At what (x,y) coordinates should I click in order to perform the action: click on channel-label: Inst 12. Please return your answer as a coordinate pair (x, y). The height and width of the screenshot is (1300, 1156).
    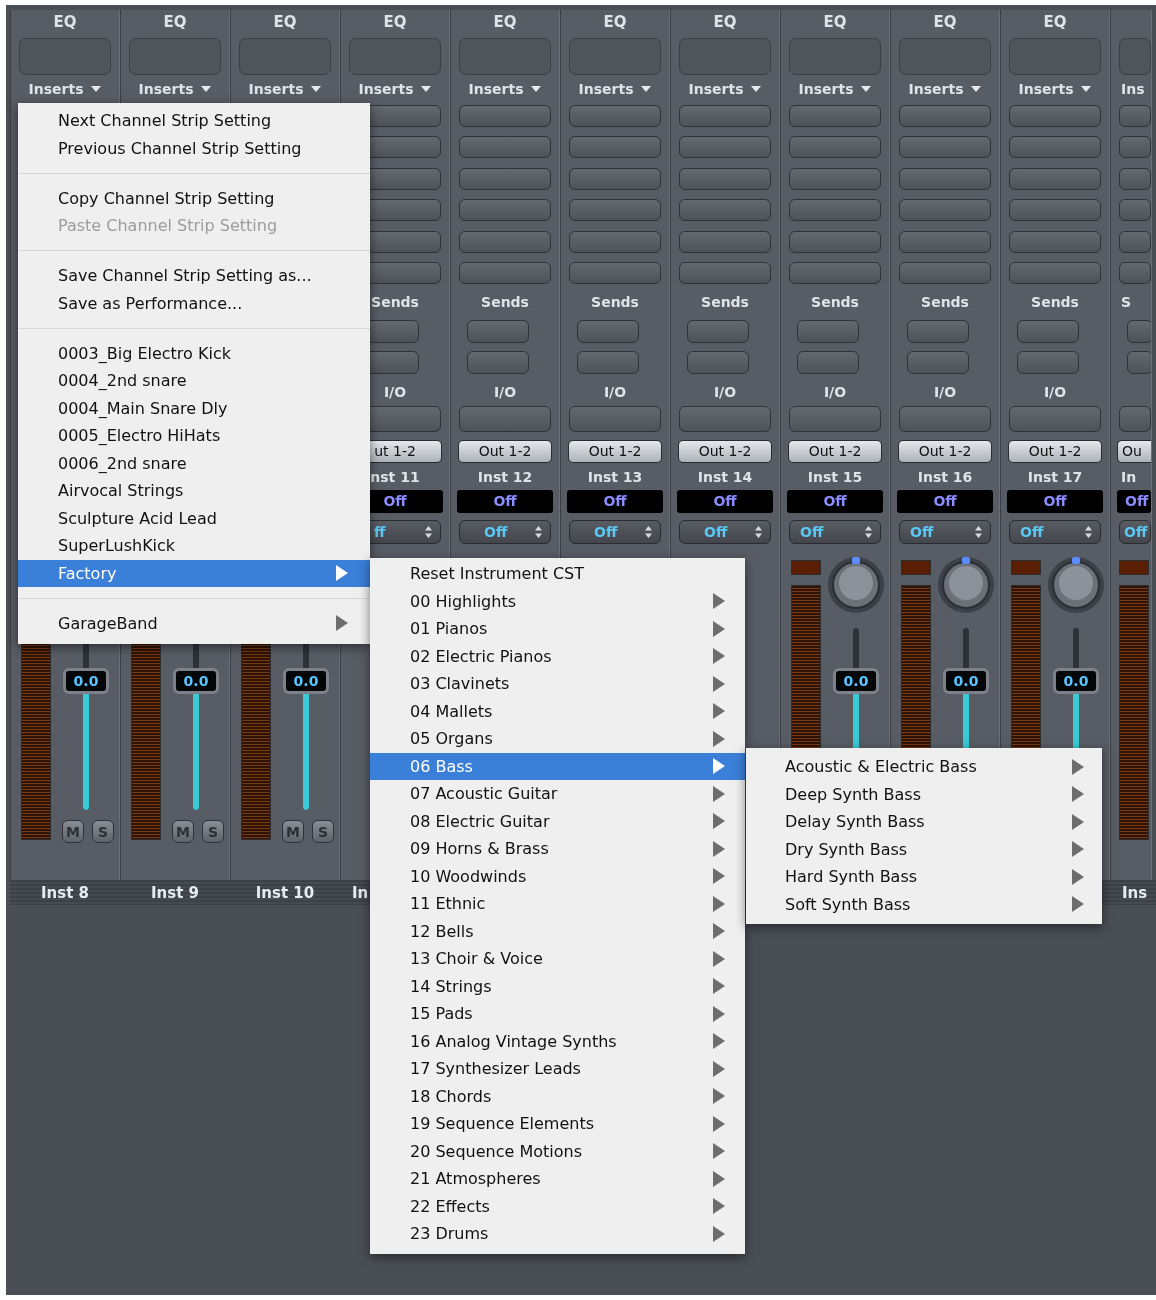
    Looking at the image, I should click on (505, 476).